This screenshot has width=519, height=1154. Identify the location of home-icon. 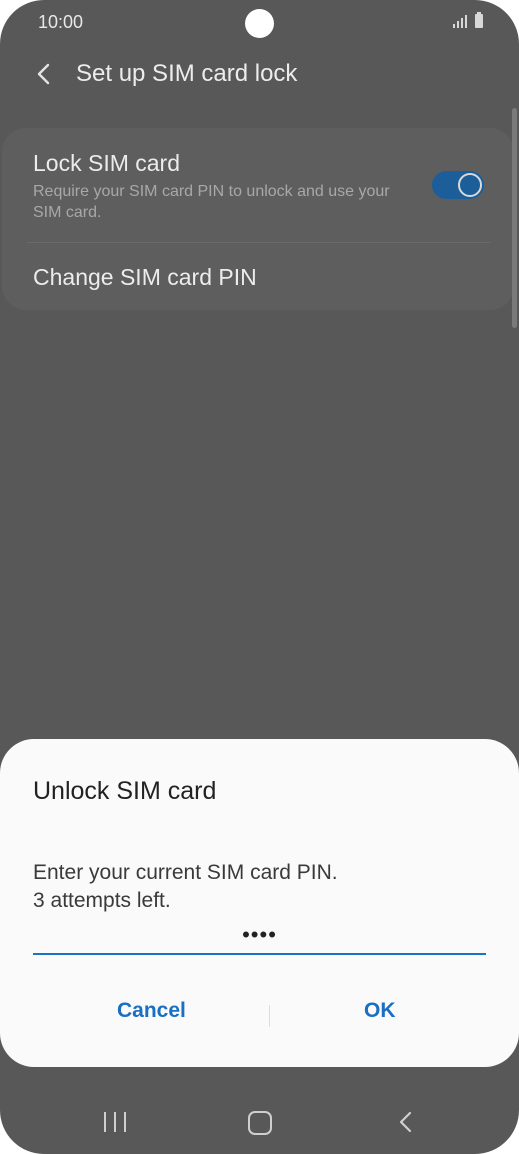
(260, 1123).